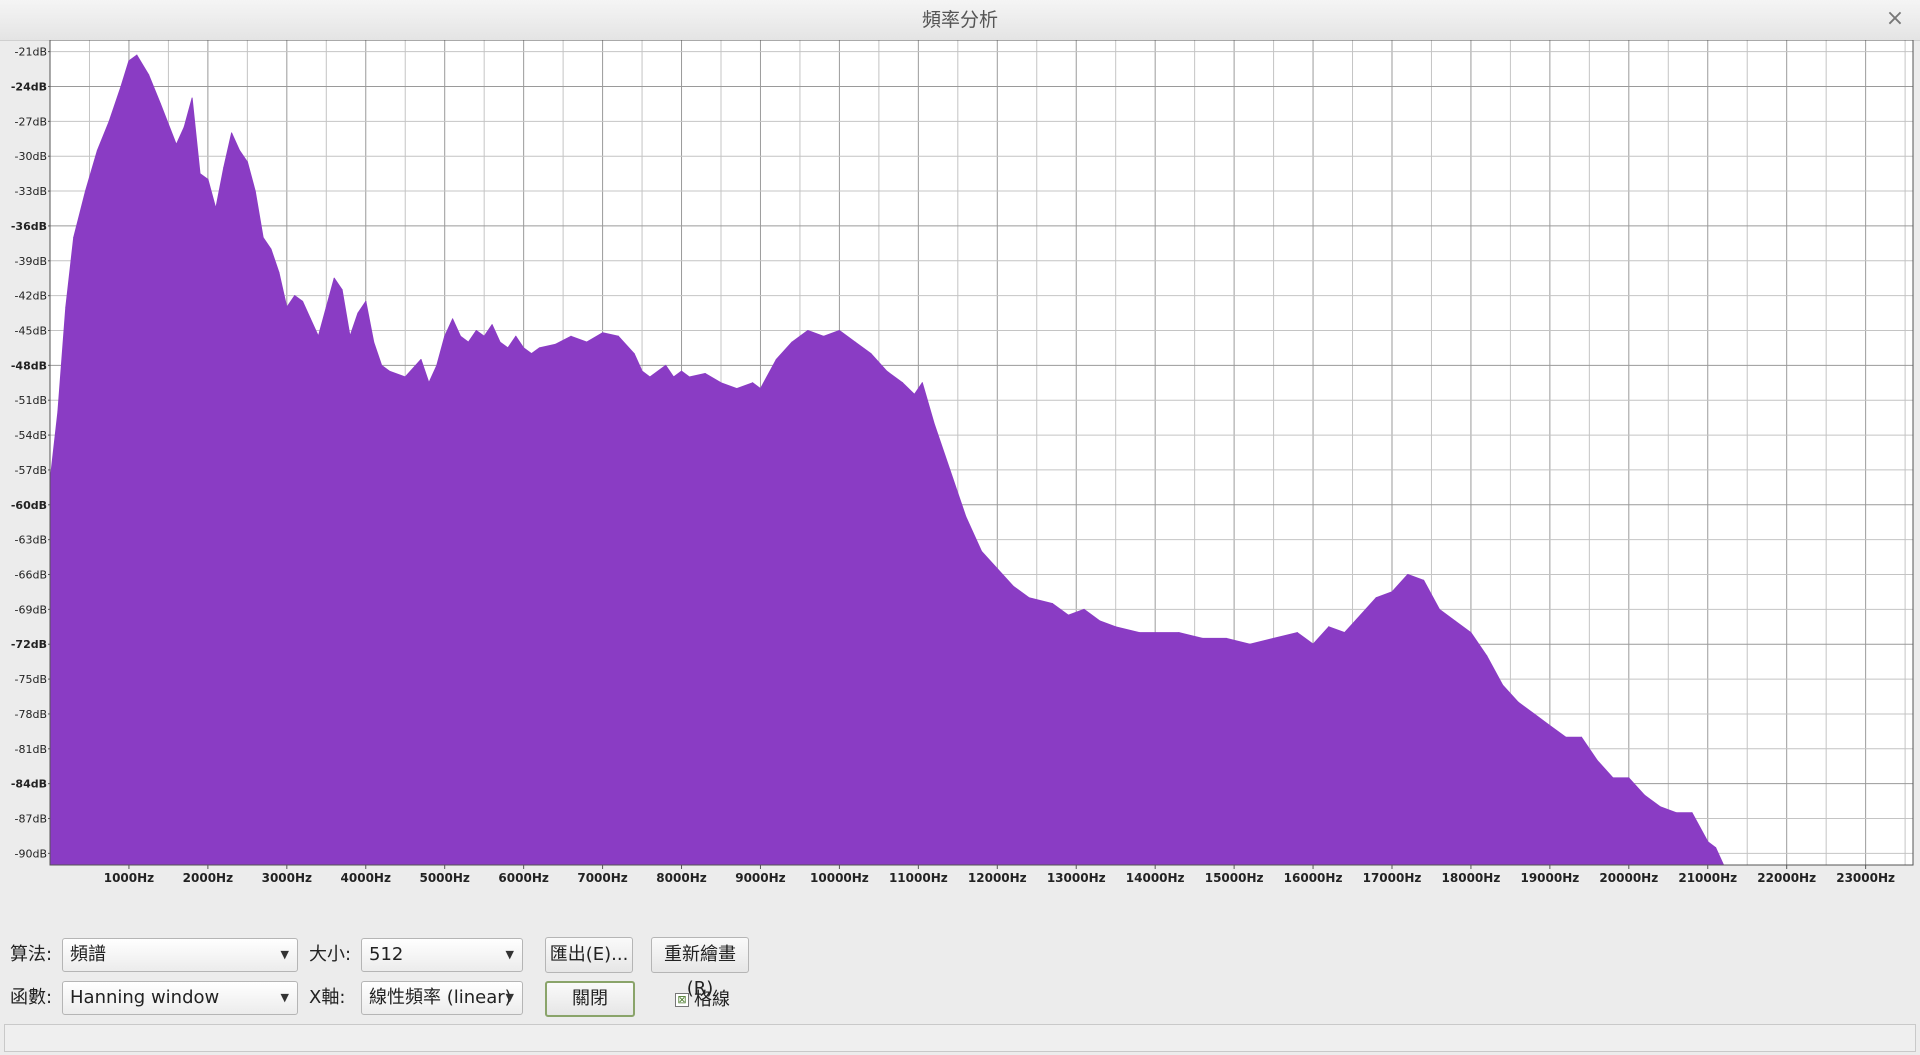 The height and width of the screenshot is (1055, 1920). What do you see at coordinates (681, 878) in the screenshot?
I see `x-tick-label: 8000Hz` at bounding box center [681, 878].